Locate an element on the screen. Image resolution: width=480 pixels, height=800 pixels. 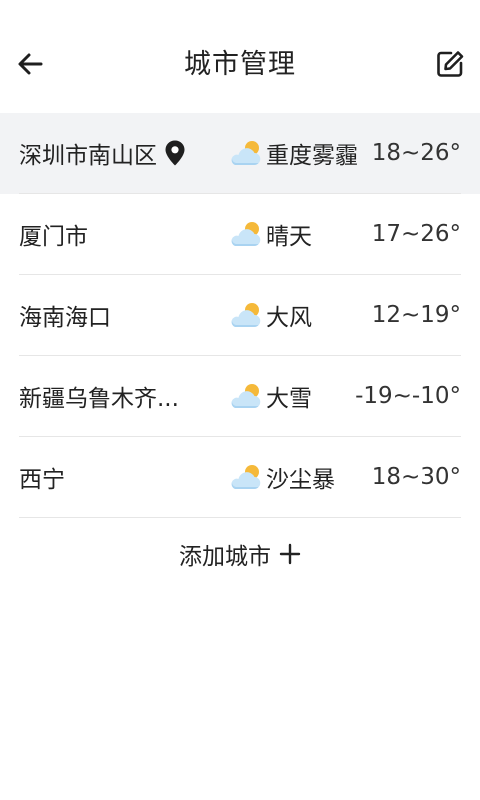
page-title: 城市管理 is located at coordinates (240, 64).